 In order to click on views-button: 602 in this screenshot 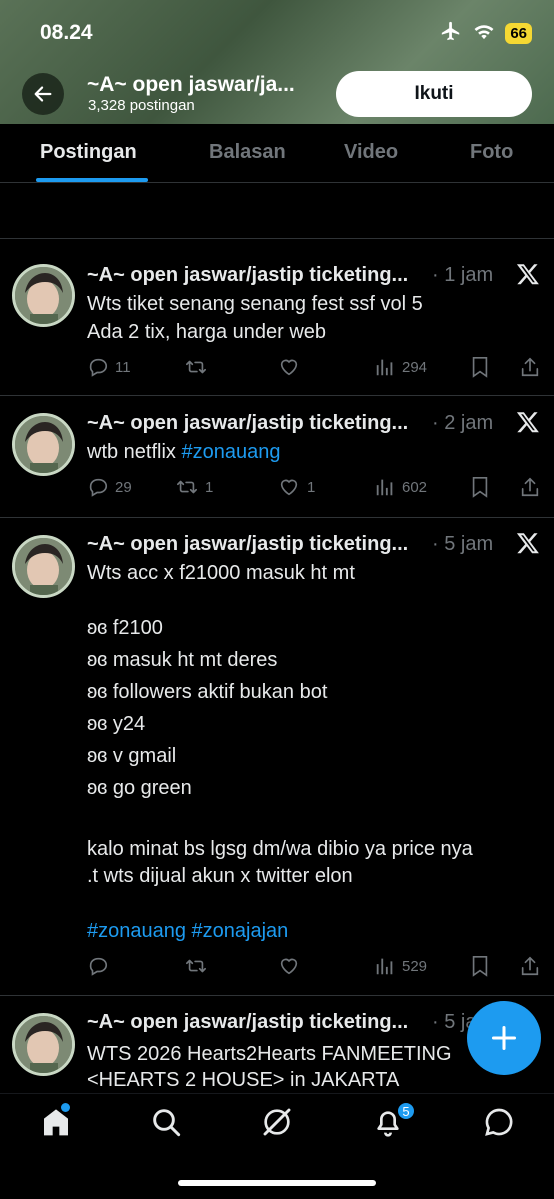, I will do `click(400, 487)`.